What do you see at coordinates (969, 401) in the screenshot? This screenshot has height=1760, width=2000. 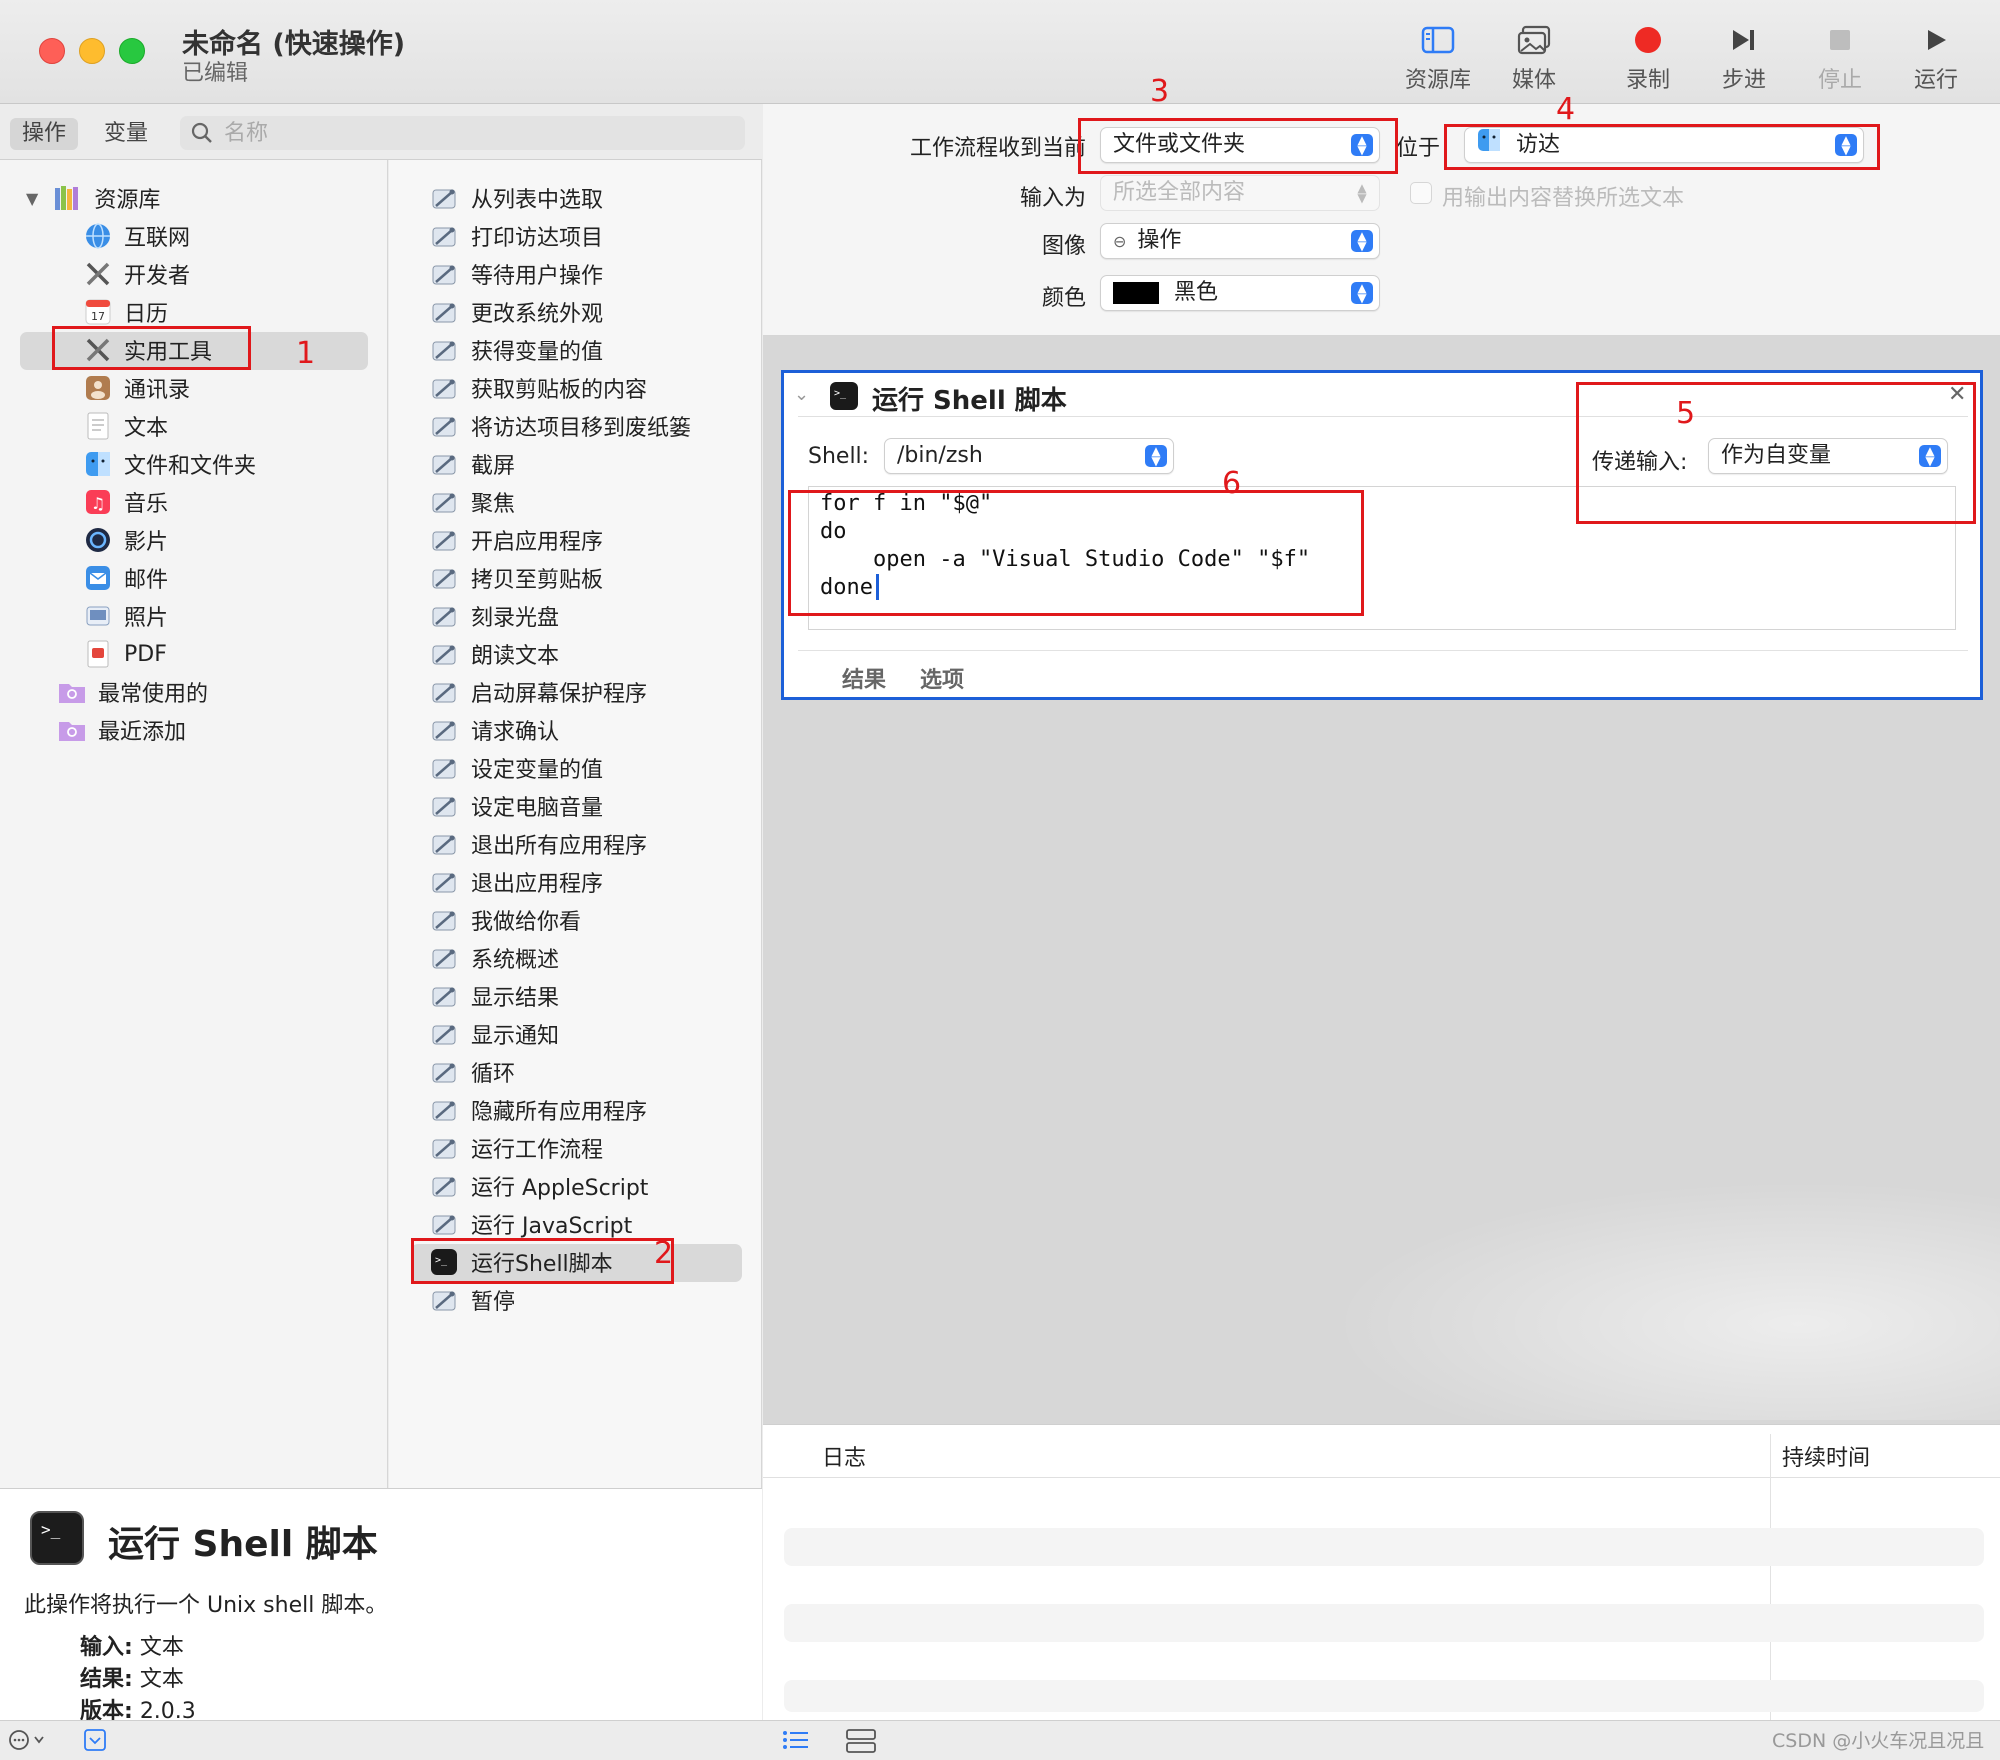 I see `action-card-title: 运行 Shell 脚本` at bounding box center [969, 401].